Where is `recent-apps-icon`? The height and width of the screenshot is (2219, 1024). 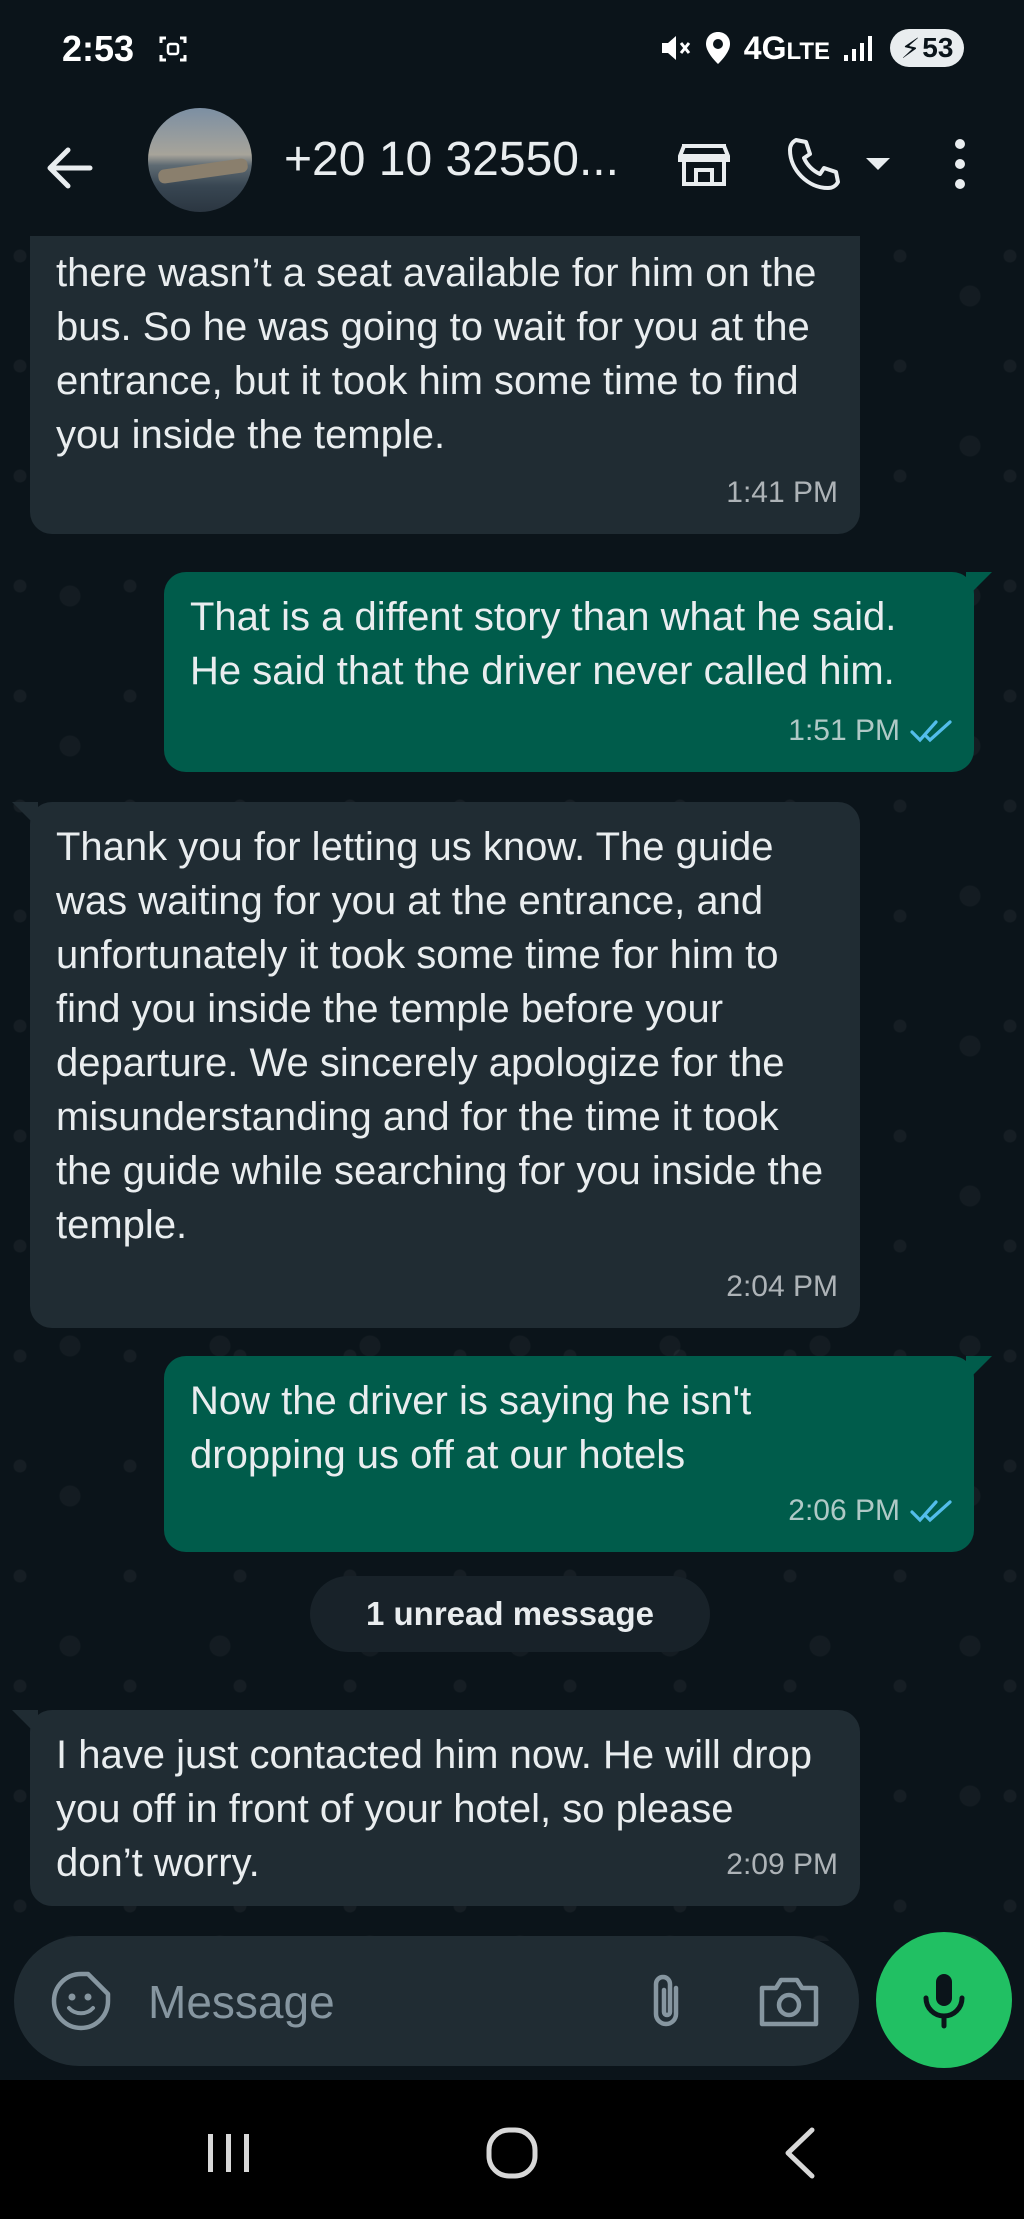 recent-apps-icon is located at coordinates (229, 2153).